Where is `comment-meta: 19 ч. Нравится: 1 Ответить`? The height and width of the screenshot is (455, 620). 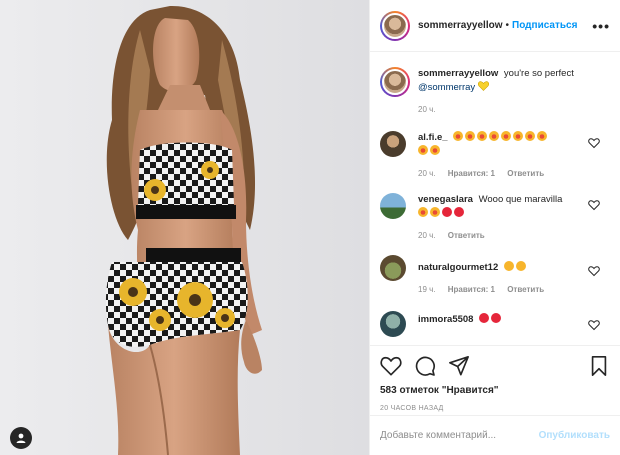
comment-meta: 19 ч. Нравится: 1 Ответить is located at coordinates (508, 290).